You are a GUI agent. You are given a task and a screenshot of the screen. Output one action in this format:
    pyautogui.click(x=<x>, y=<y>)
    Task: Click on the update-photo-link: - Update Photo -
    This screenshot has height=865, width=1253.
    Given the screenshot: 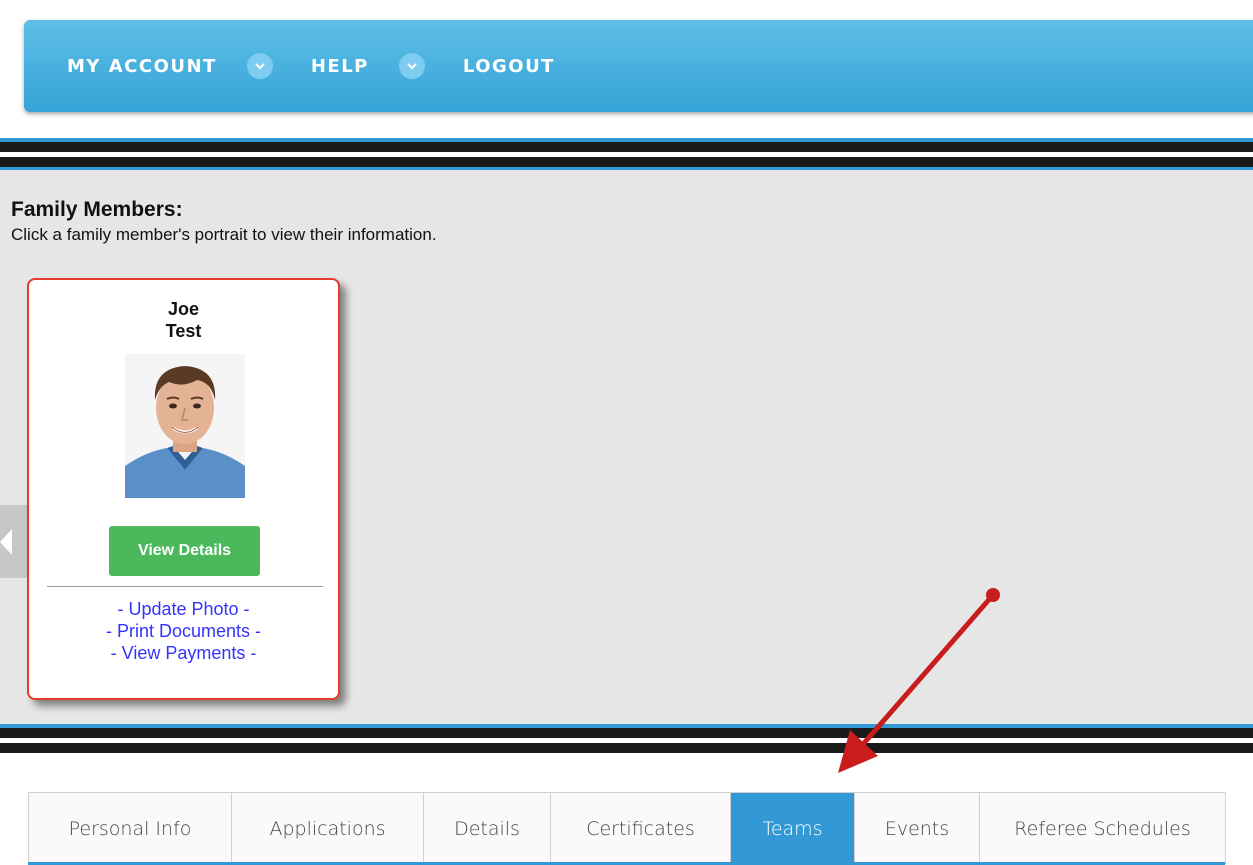 What is the action you would take?
    pyautogui.click(x=183, y=609)
    